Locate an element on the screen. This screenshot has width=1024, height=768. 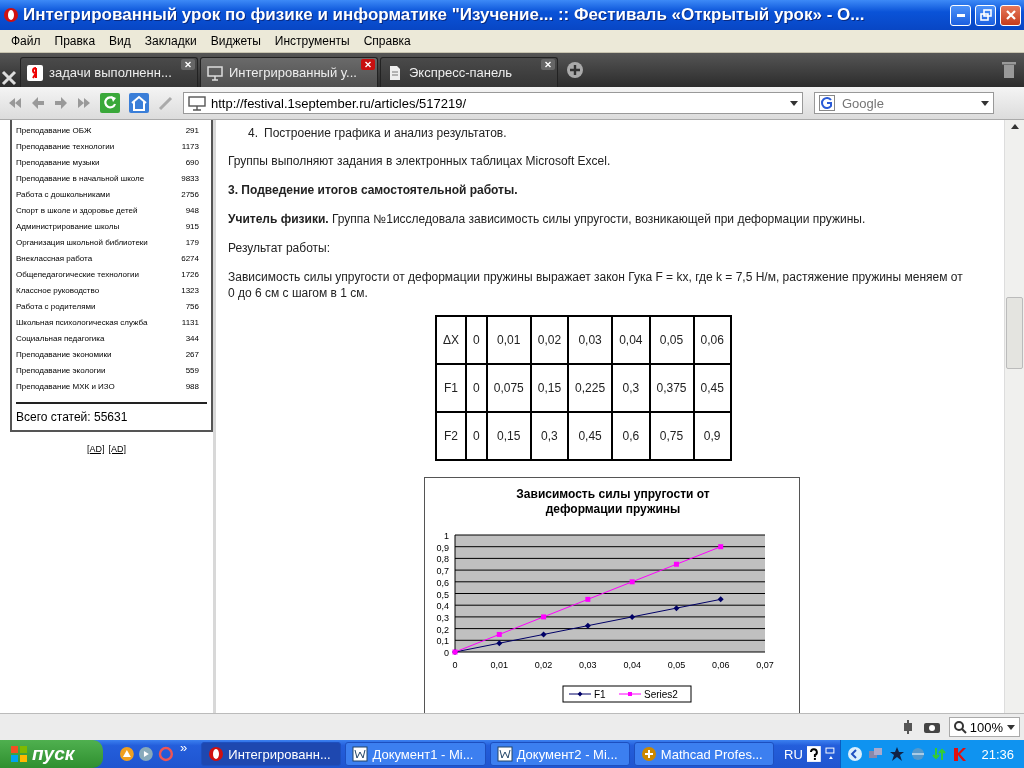
menu-item: Правка is located at coordinates (75, 41).